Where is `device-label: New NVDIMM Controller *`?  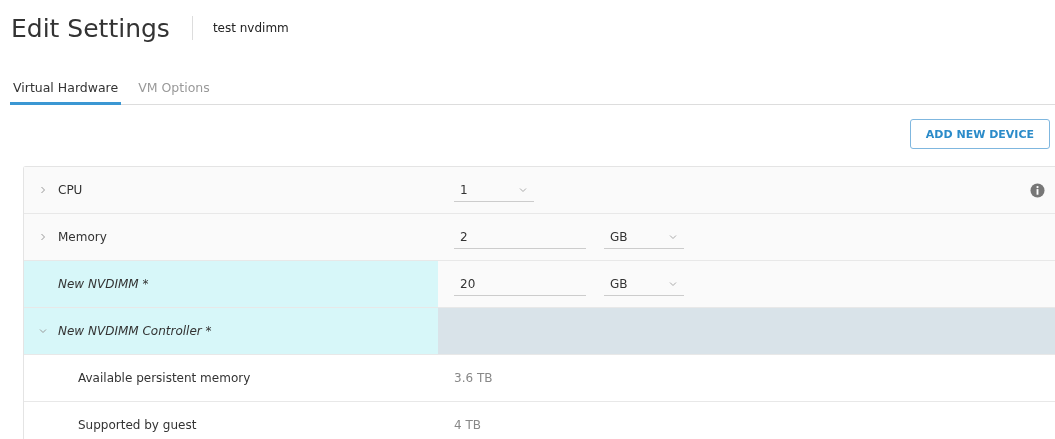
device-label: New NVDIMM Controller * is located at coordinates (135, 331).